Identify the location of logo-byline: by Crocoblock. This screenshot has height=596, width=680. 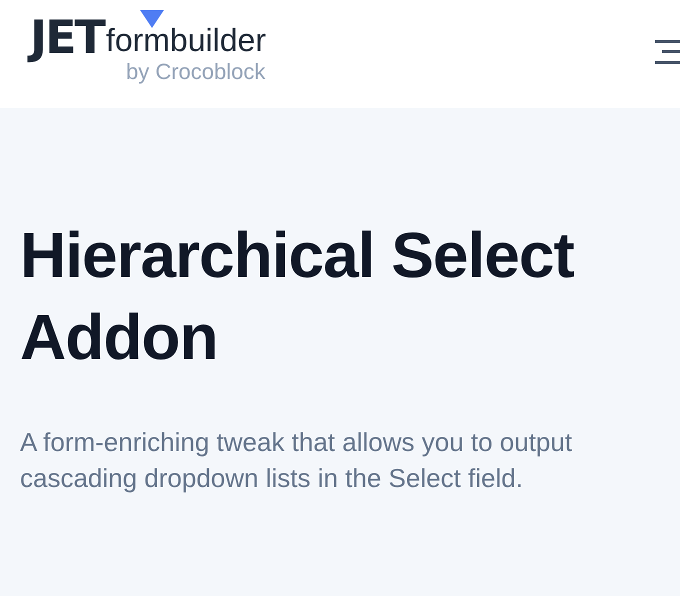
(196, 72).